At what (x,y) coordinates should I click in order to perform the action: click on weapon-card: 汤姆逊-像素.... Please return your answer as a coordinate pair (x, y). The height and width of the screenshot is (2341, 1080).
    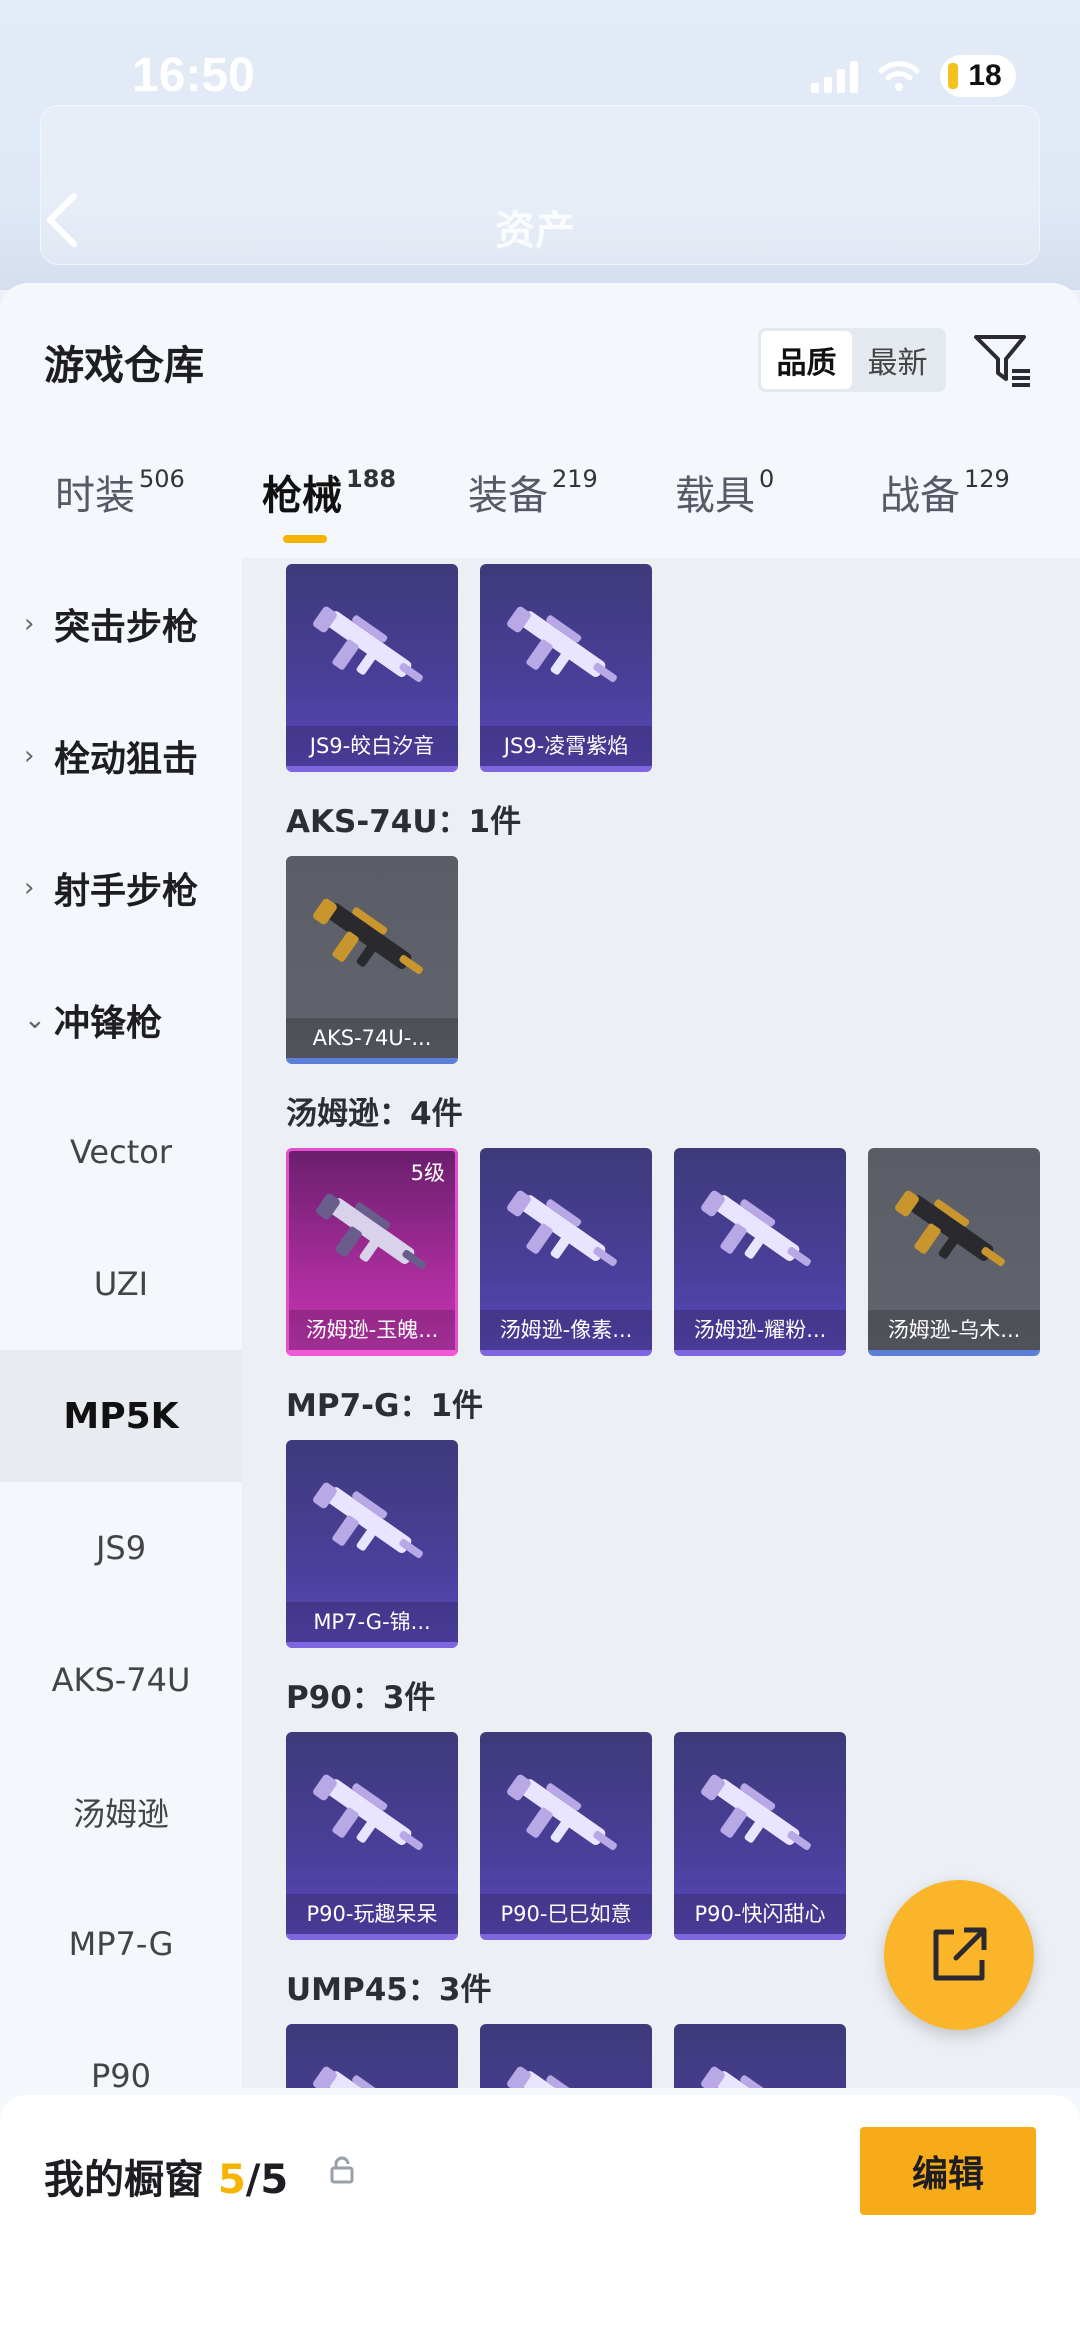
    Looking at the image, I should click on (566, 1252).